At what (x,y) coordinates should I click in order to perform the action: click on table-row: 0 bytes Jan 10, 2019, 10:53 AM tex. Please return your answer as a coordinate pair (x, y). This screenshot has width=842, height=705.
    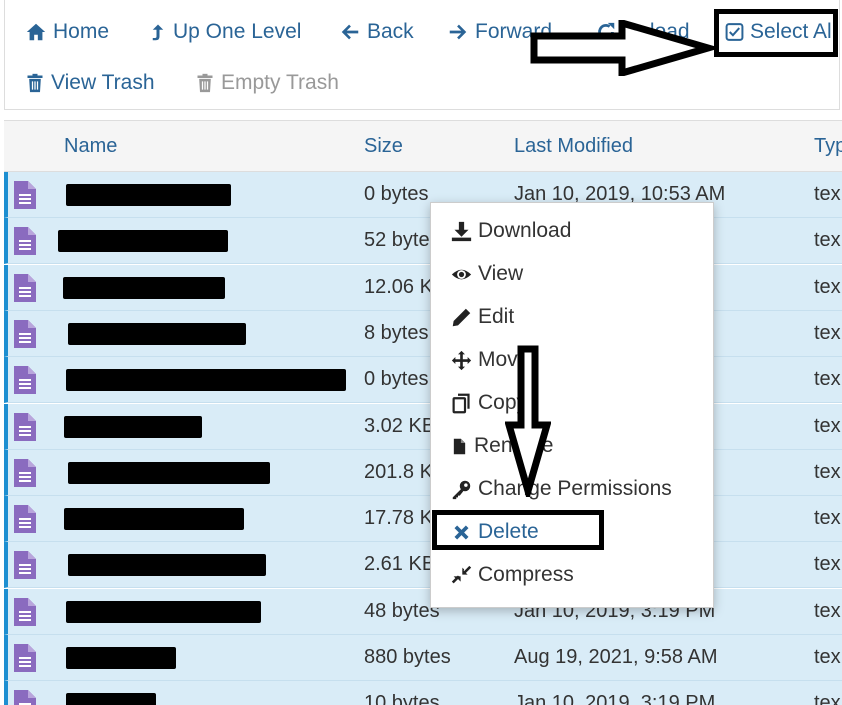
    Looking at the image, I should click on (423, 195).